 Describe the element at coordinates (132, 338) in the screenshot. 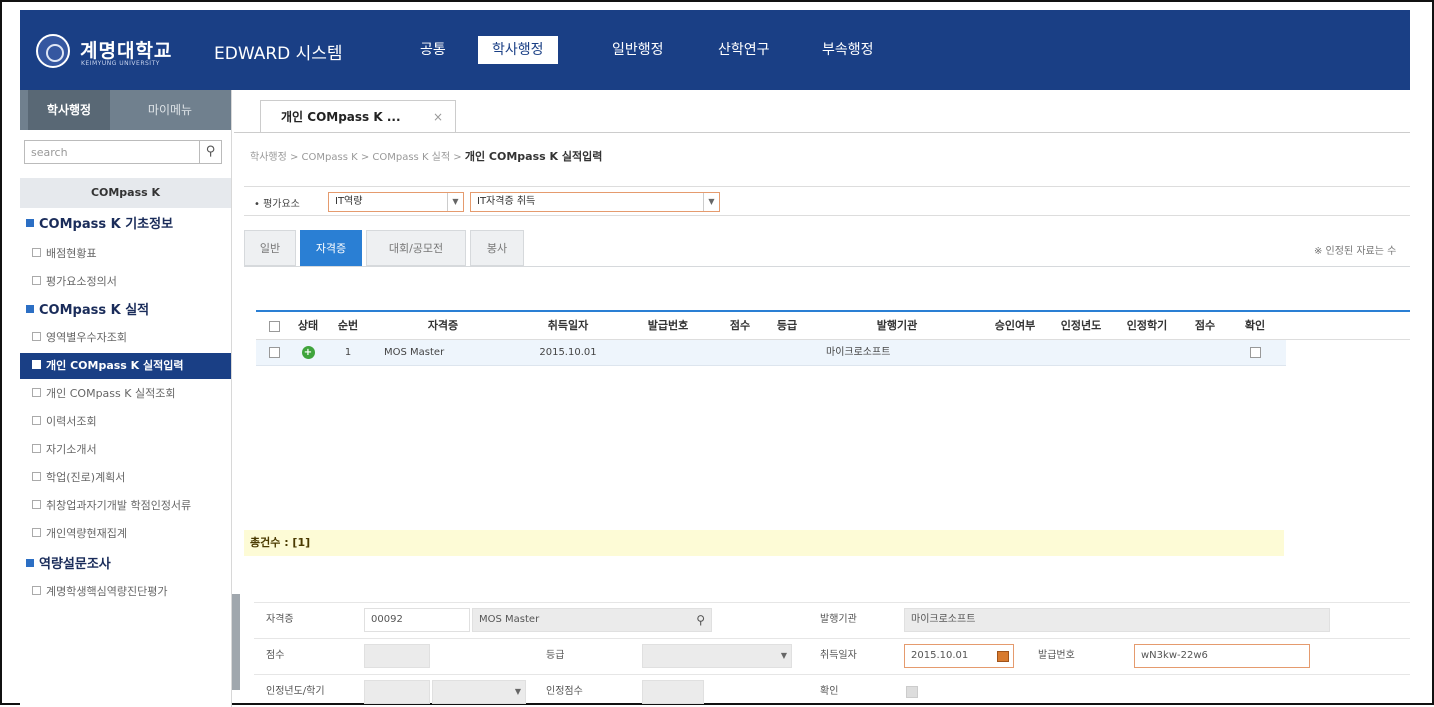

I see `sidebar-item-area-excellent: 영역별우수자조회` at that location.